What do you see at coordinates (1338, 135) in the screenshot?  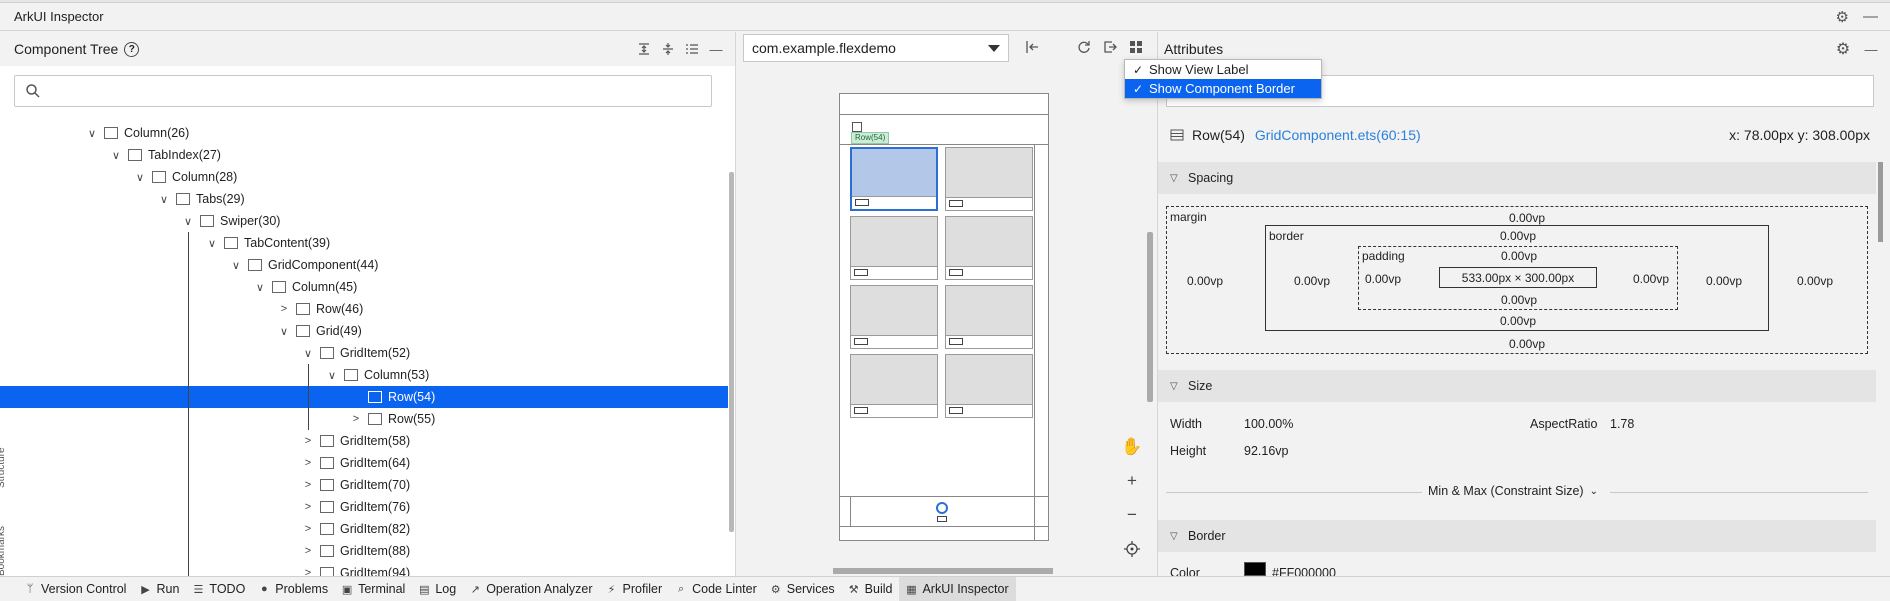 I see `source-link: GridComponent.ets(60:15)` at bounding box center [1338, 135].